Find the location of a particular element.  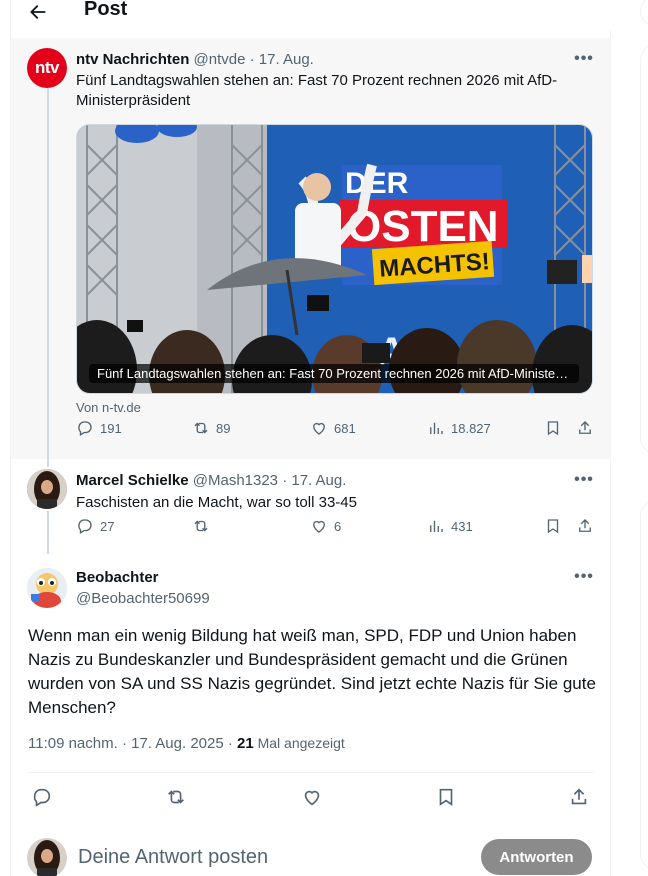

thread-line is located at coordinates (48, 273).